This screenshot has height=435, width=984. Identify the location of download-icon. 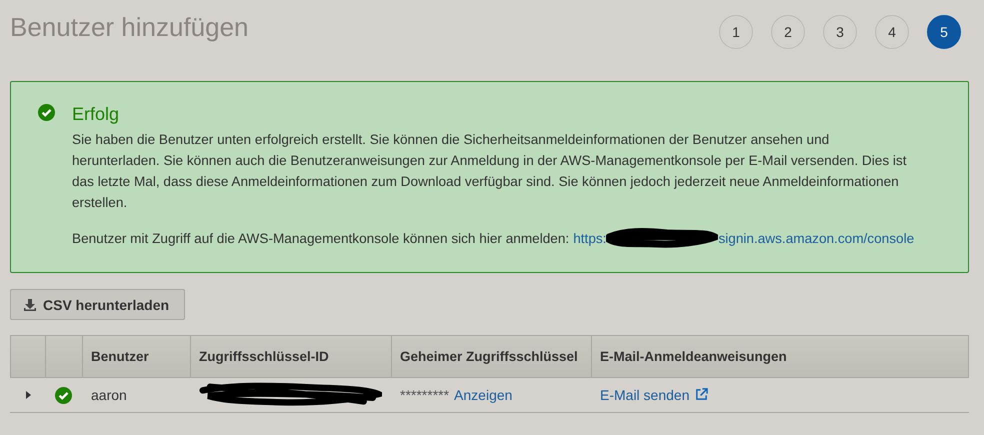
(30, 305).